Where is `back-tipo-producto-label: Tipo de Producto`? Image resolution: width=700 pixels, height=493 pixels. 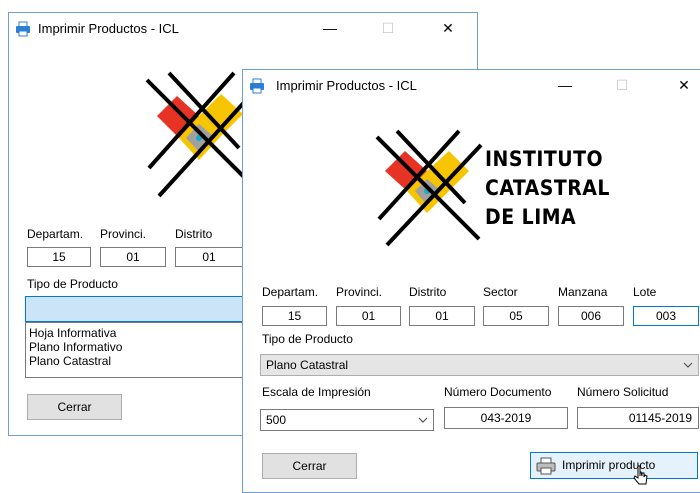
back-tipo-producto-label: Tipo de Producto is located at coordinates (72, 284).